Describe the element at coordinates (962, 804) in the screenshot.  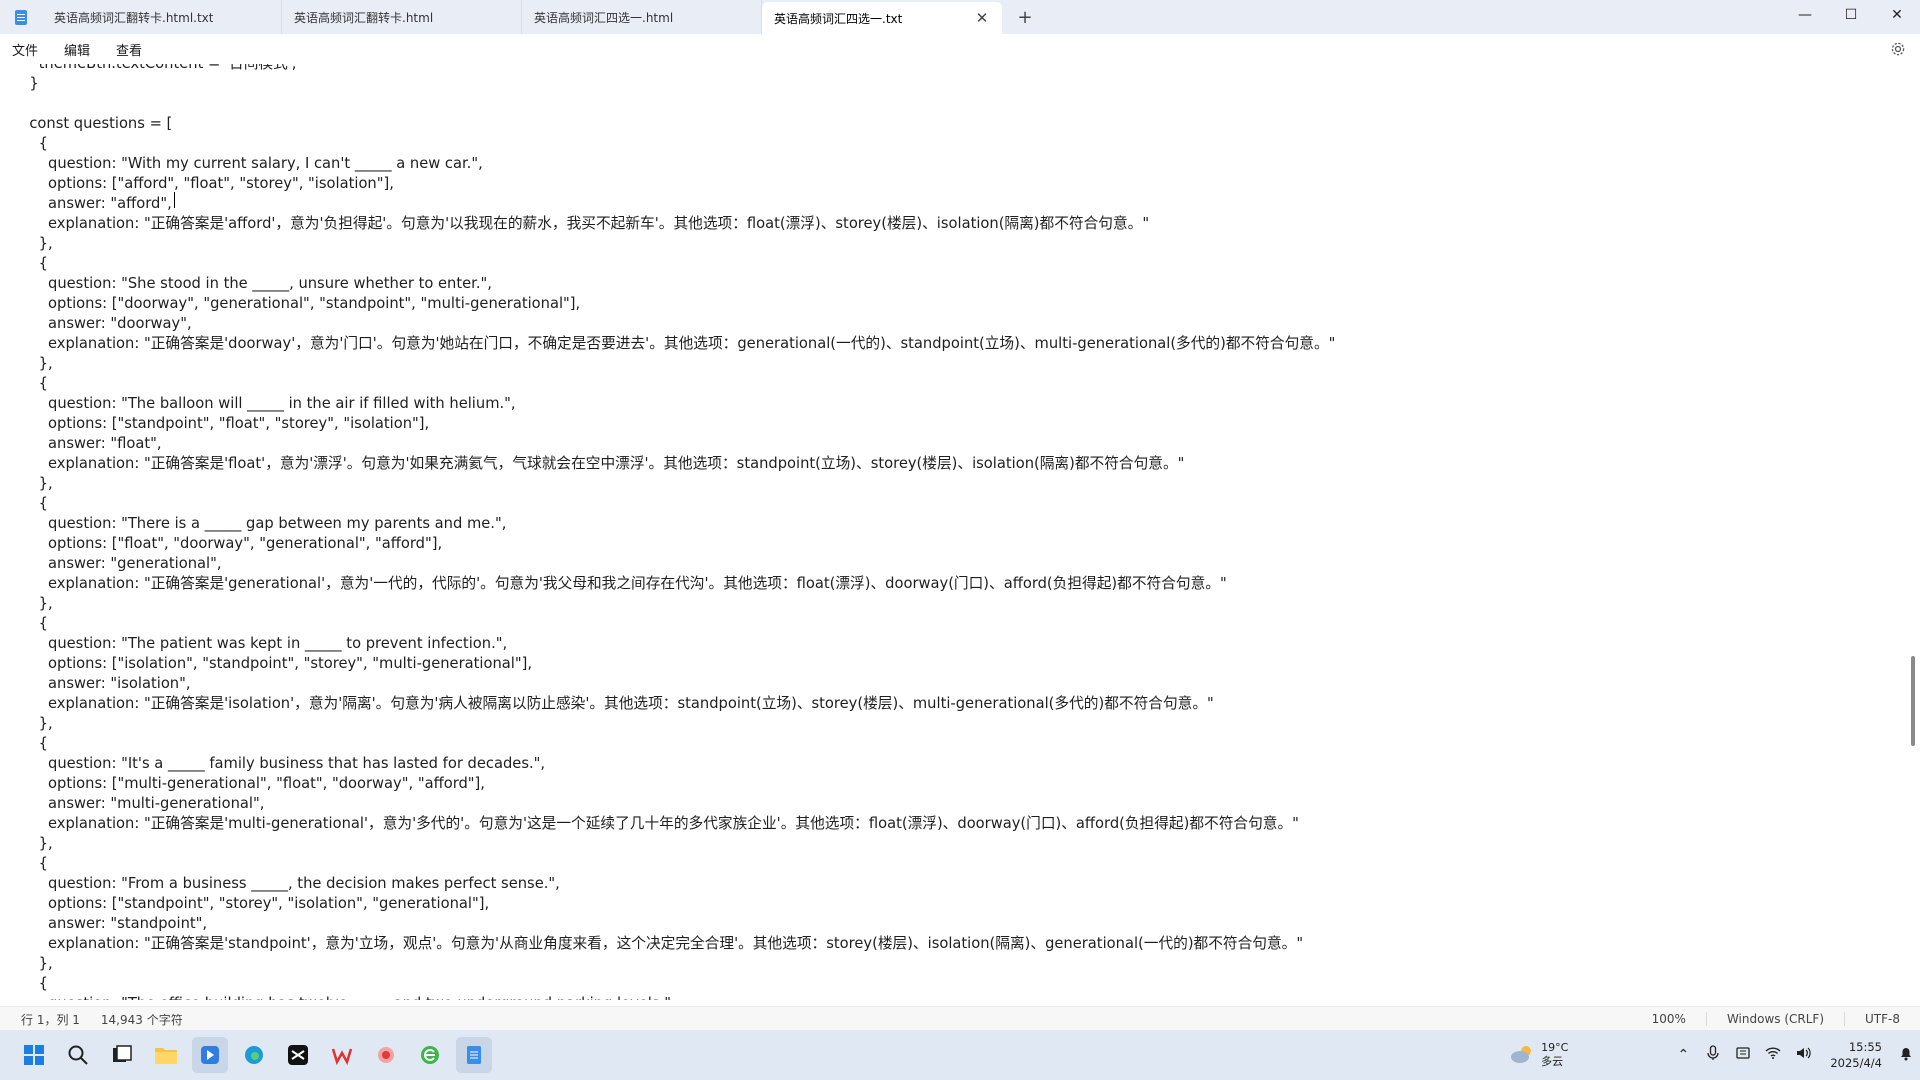
I see `code-line: answer: "multi-generational",` at that location.